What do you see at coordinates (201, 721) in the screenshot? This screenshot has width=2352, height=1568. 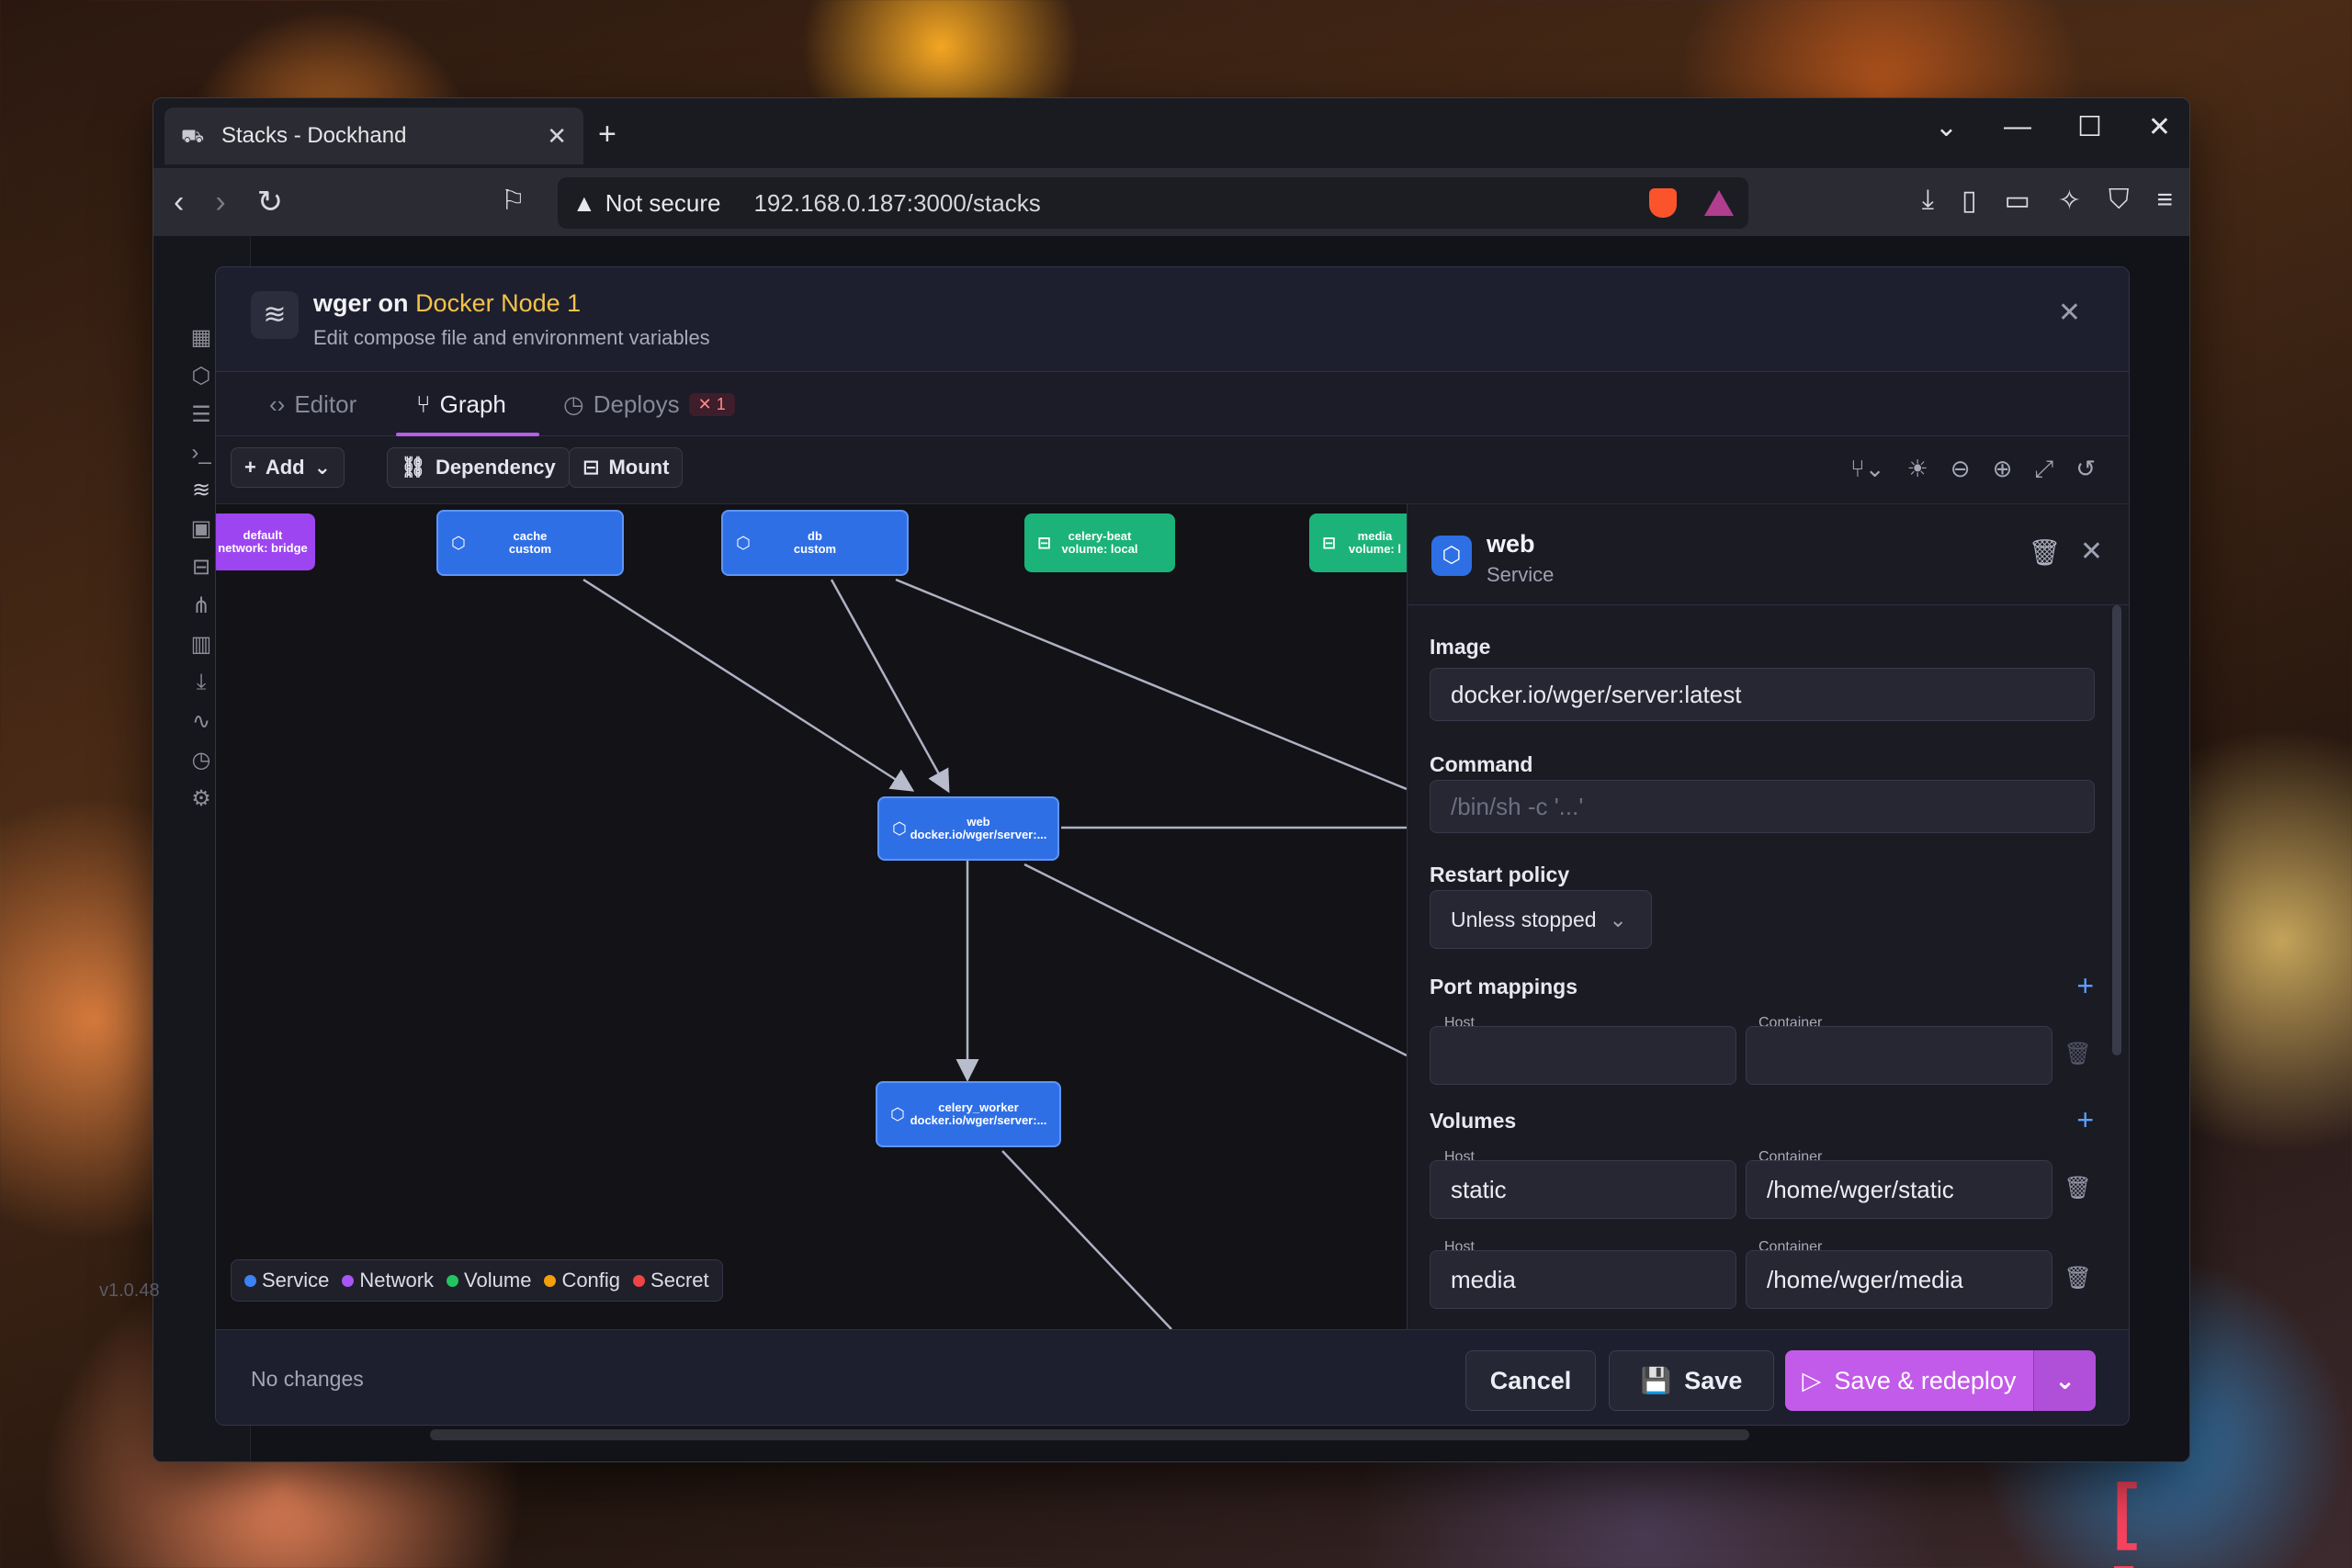 I see `activity-icon: ∿` at bounding box center [201, 721].